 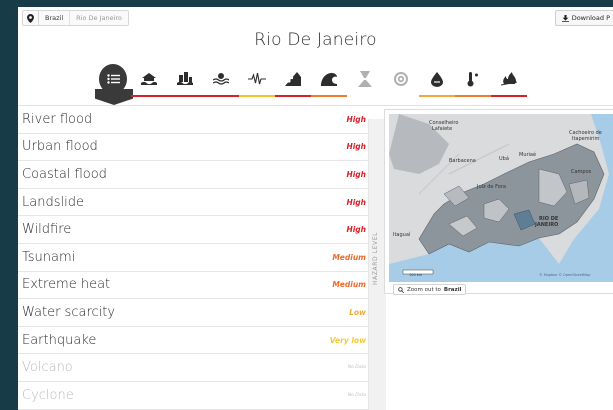 I want to click on download-button: Download P, so click(x=583, y=18).